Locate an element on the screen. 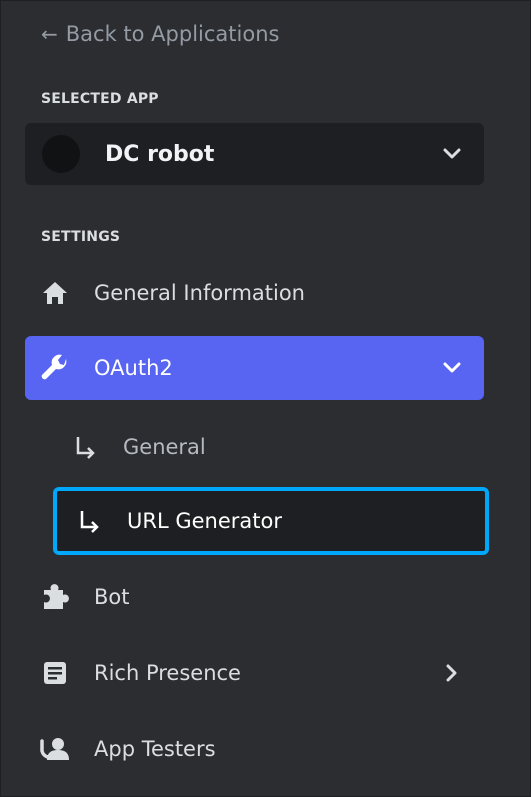 Image resolution: width=531 pixels, height=797 pixels. nav-item-label: OAuth2 is located at coordinates (133, 368).